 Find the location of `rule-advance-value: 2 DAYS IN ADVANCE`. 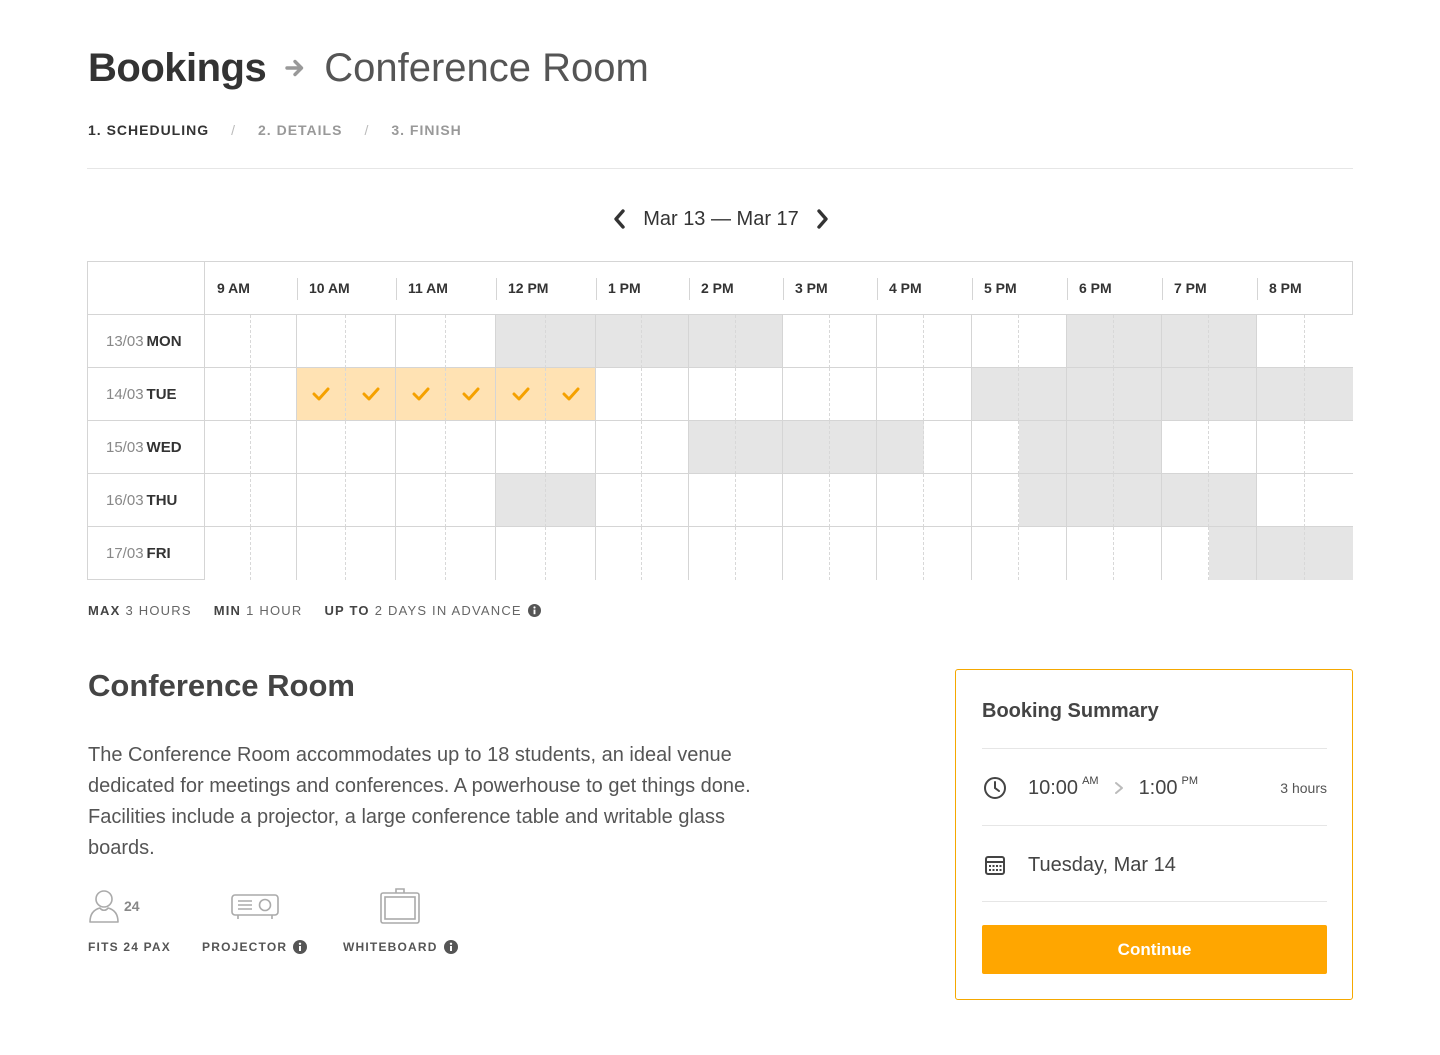

rule-advance-value: 2 DAYS IN ADVANCE is located at coordinates (448, 610).